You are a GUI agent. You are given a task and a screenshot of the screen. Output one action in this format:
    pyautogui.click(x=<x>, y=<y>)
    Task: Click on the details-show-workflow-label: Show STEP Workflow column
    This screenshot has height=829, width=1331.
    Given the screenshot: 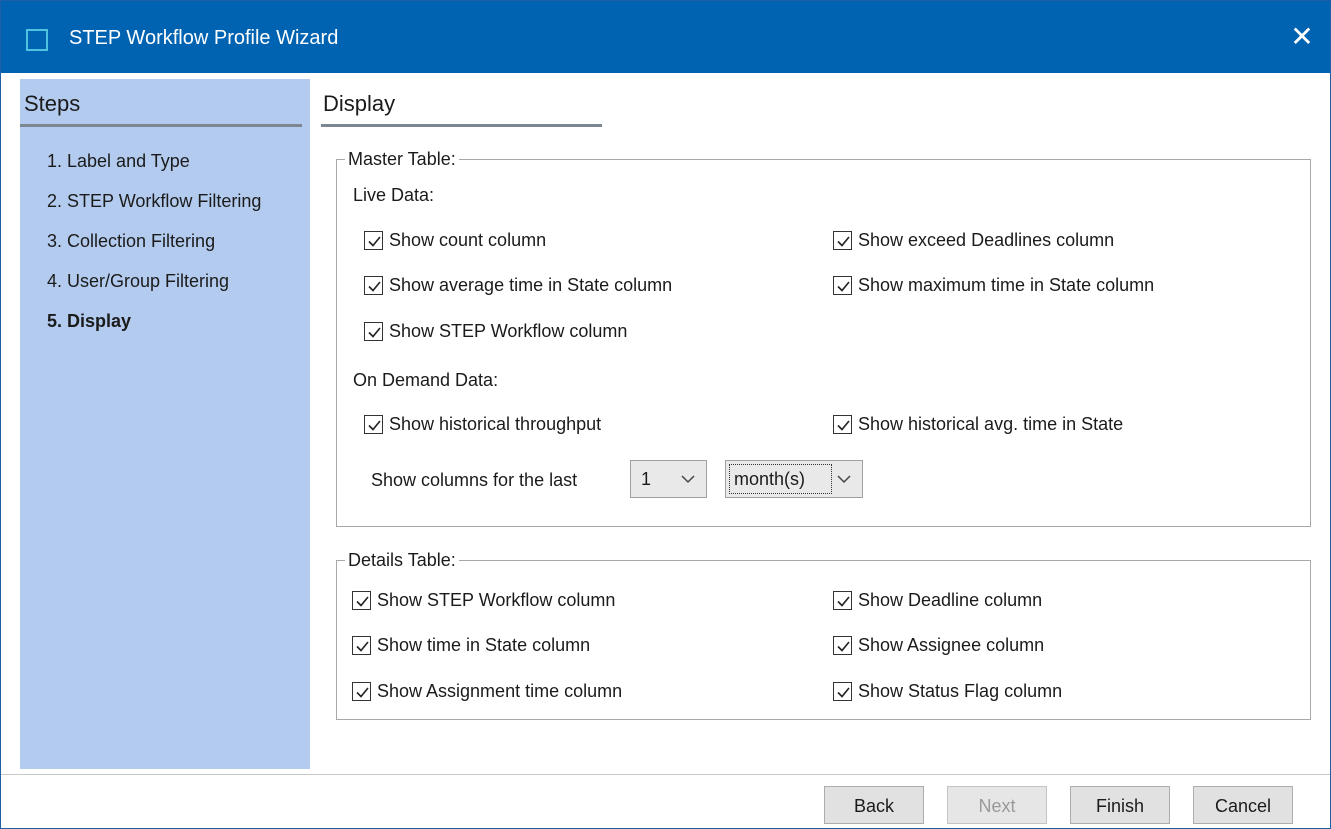 What is the action you would take?
    pyautogui.click(x=496, y=599)
    